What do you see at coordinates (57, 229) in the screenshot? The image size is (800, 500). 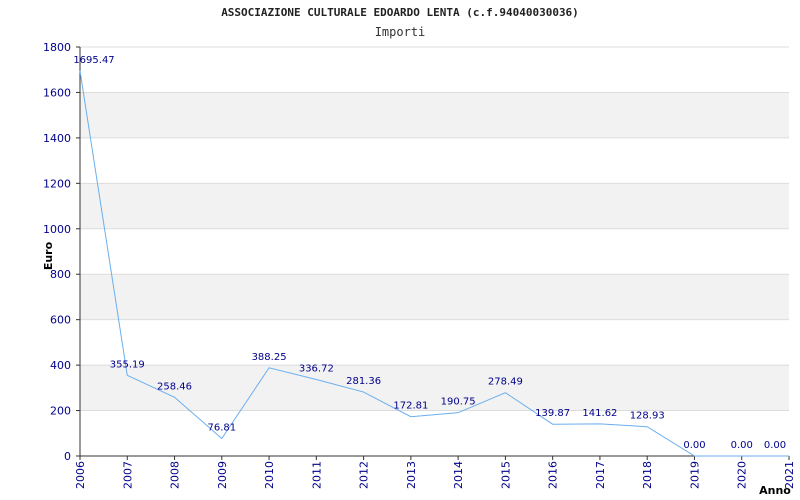 I see `y-tick-label: 1000` at bounding box center [57, 229].